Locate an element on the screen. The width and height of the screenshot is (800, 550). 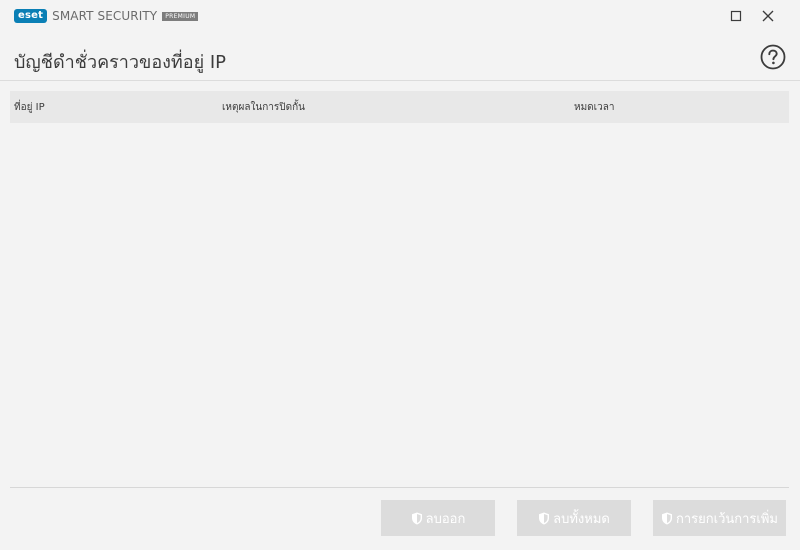
maximize-icon is located at coordinates (736, 16).